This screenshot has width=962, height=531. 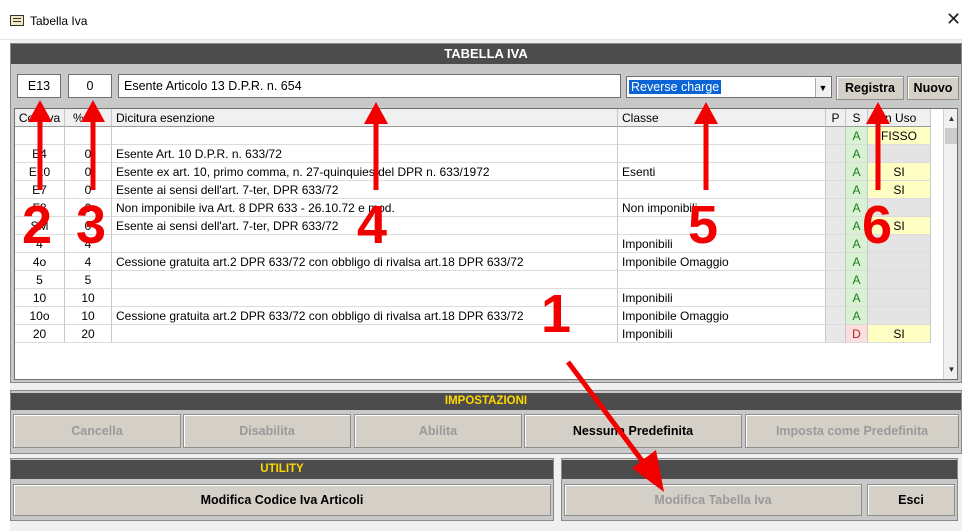 What do you see at coordinates (951, 136) in the screenshot?
I see `scroll-thumb` at bounding box center [951, 136].